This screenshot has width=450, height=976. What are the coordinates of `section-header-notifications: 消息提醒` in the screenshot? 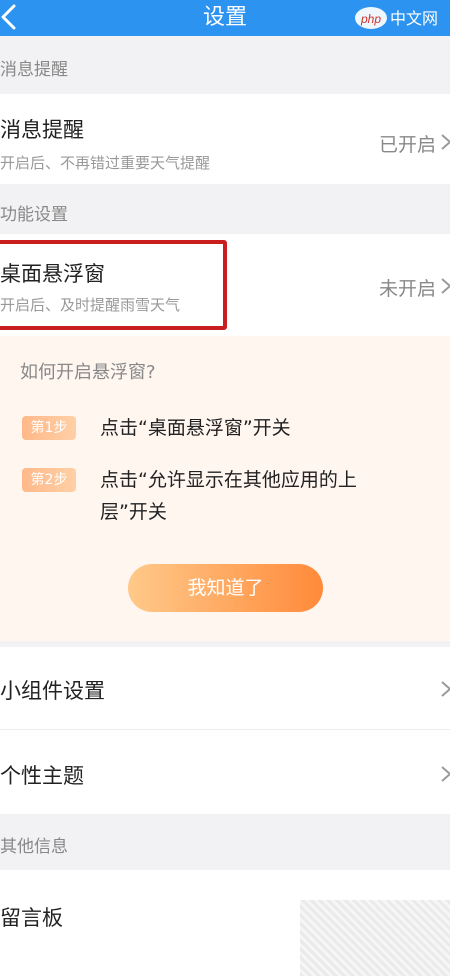 It's located at (225, 65).